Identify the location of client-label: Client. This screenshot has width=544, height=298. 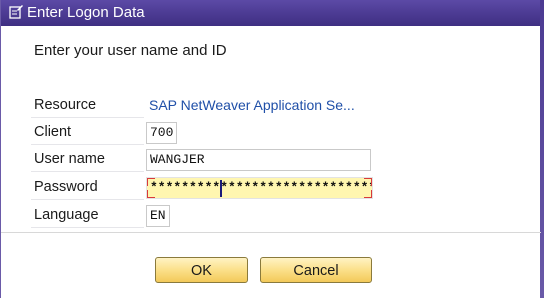
(53, 132).